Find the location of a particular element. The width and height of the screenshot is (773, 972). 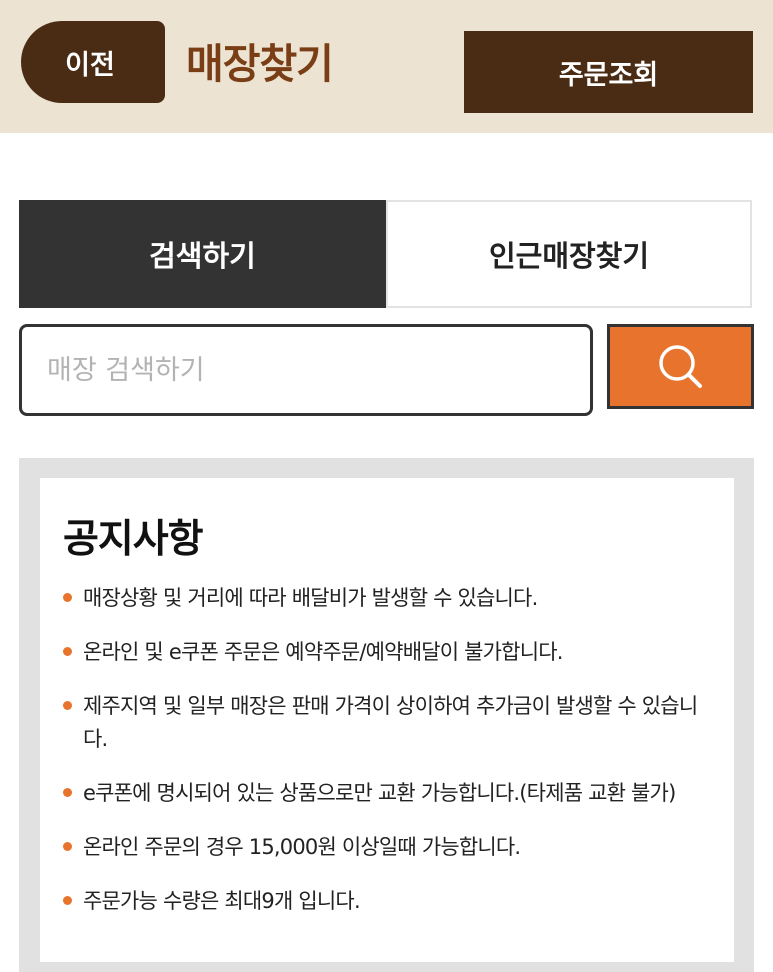

notice-title: 공지사항 is located at coordinates (133, 539).